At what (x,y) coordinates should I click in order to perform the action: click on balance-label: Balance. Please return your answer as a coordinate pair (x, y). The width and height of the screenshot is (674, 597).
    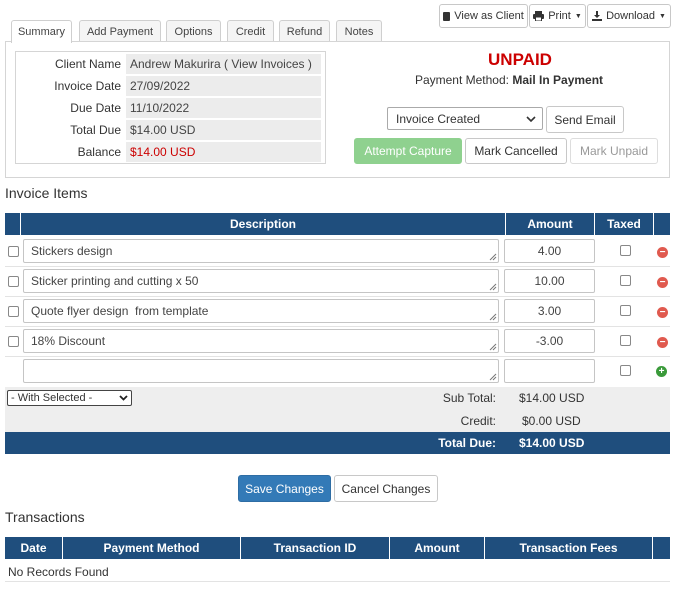
    Looking at the image, I should click on (99, 152).